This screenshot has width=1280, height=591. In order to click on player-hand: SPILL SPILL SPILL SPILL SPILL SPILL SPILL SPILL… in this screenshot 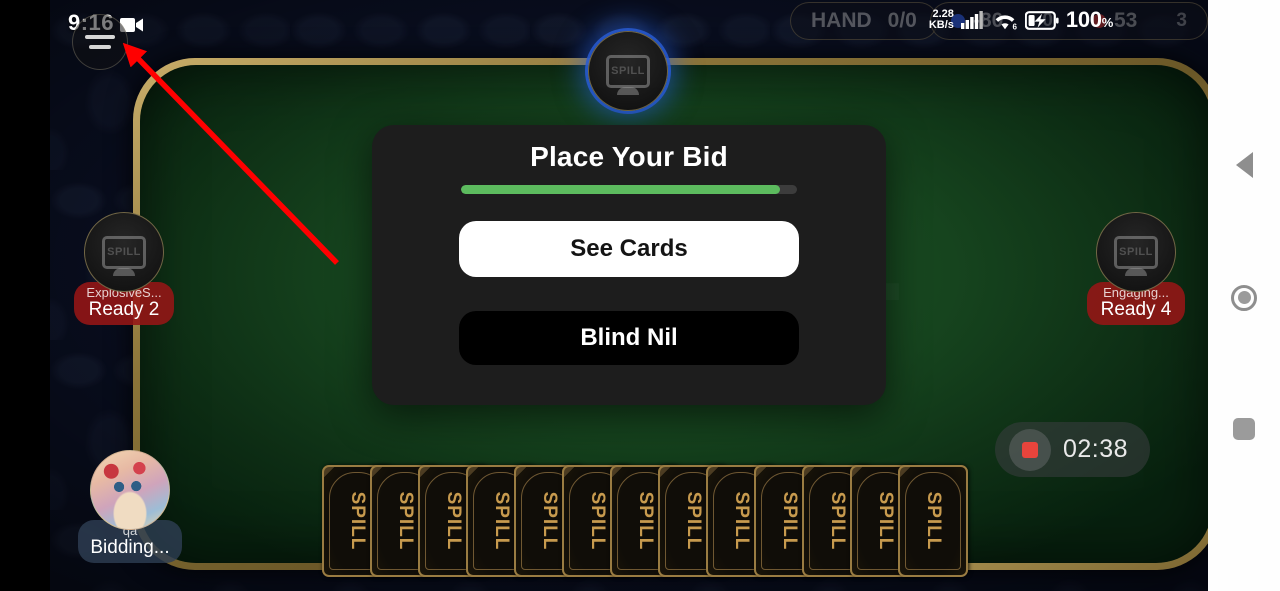, I will do `click(645, 521)`.